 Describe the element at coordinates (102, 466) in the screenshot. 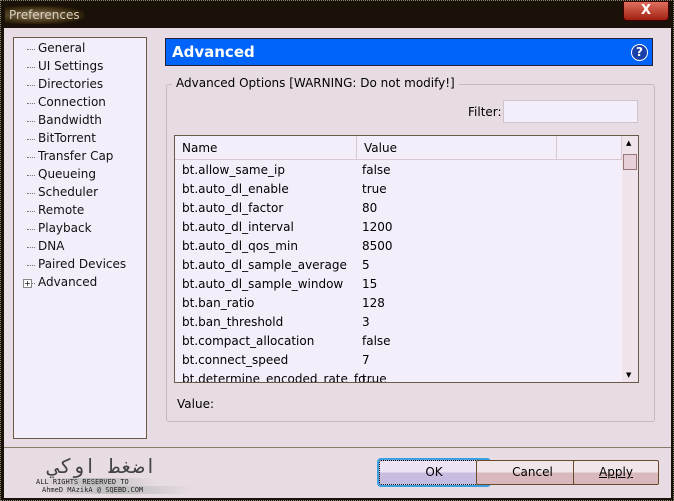

I see `watermark-arabic: اضغط اوكي` at that location.